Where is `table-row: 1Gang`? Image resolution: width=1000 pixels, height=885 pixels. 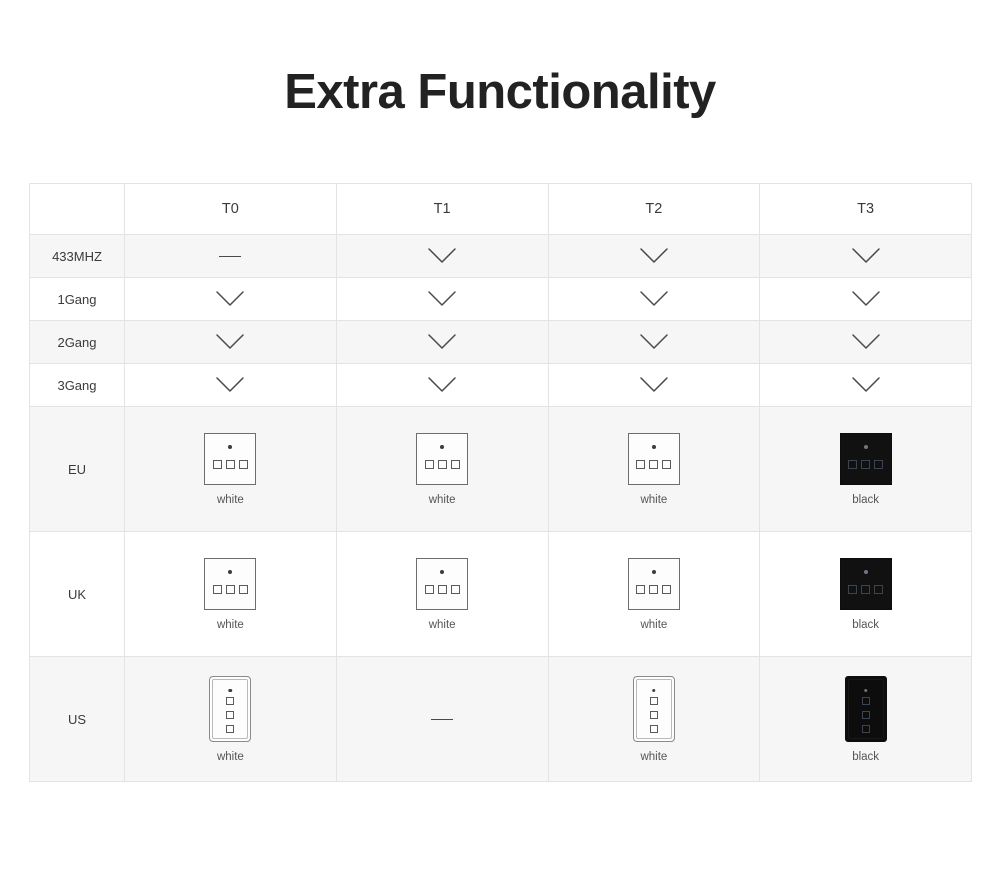
table-row: 1Gang is located at coordinates (500, 299).